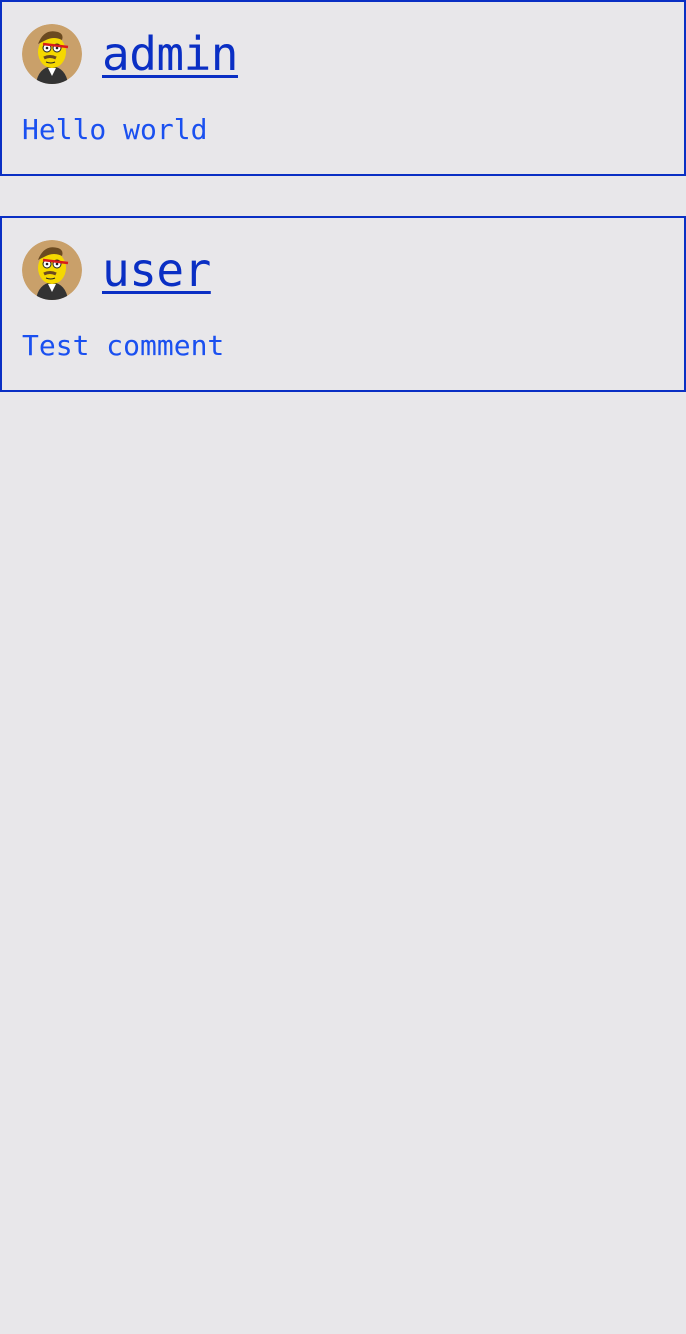  Describe the element at coordinates (156, 270) in the screenshot. I see `username-link: user` at that location.